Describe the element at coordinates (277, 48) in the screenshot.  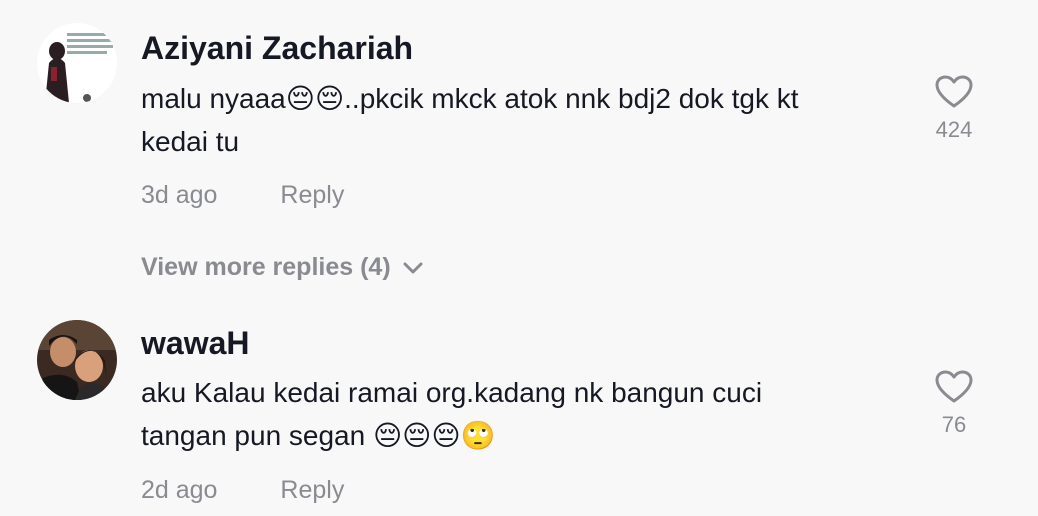
I see `comment-author: Aziyani Zachariah` at that location.